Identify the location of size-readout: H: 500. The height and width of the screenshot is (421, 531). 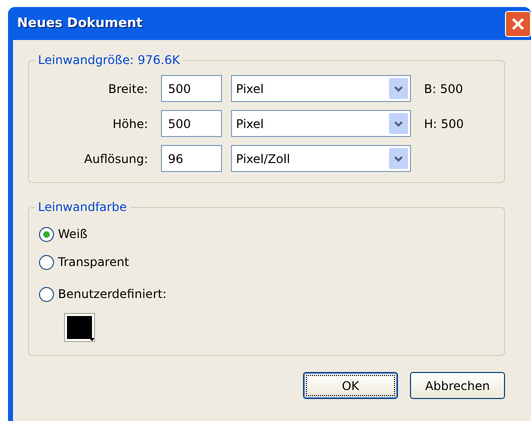
(444, 124).